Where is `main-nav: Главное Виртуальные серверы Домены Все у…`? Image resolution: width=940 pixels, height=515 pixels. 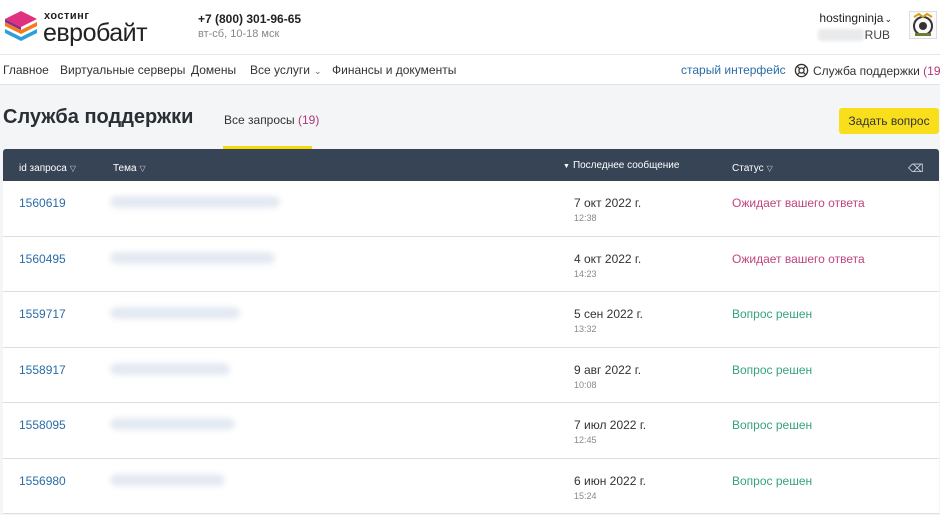
main-nav: Главное Виртуальные серверы Домены Все у… is located at coordinates (470, 69).